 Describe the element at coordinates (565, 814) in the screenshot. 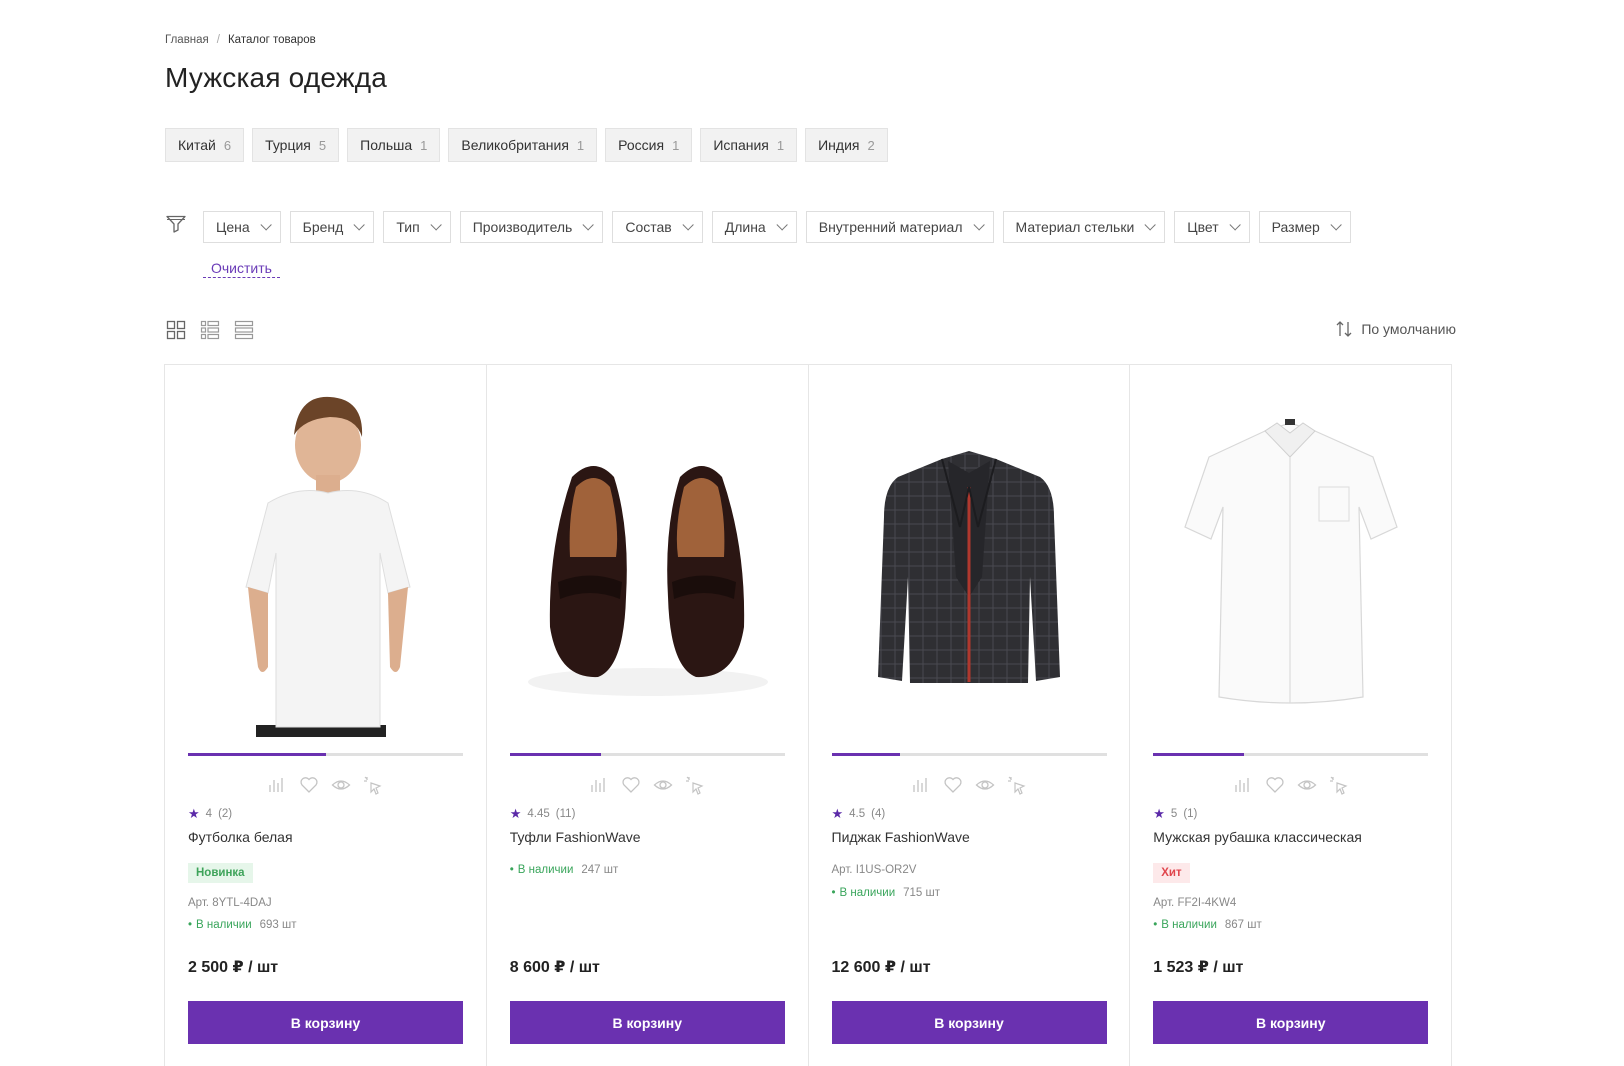

I see `review-count: (11)` at that location.